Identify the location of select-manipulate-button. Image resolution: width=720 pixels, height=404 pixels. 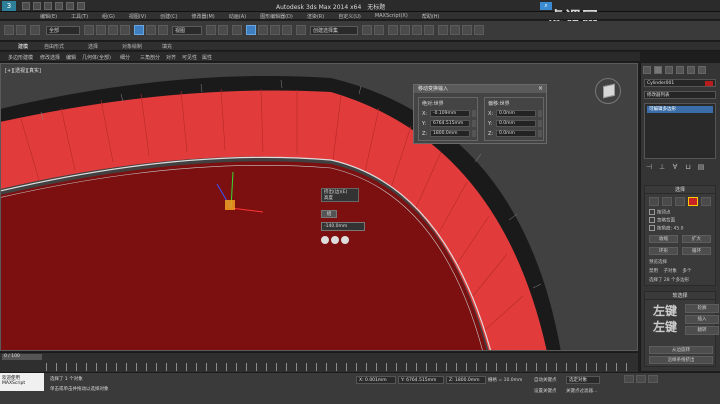
(223, 30).